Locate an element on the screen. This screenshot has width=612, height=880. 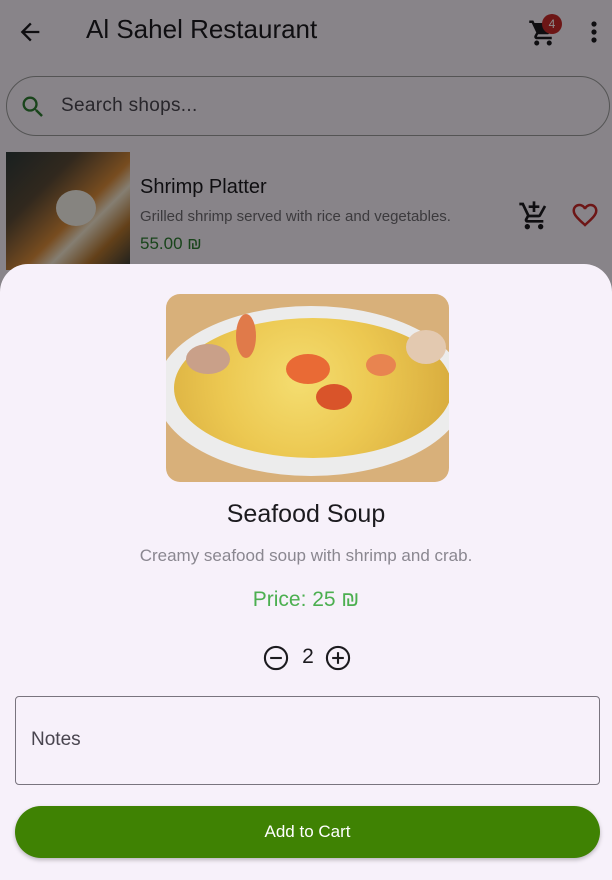
product-image is located at coordinates (307, 388).